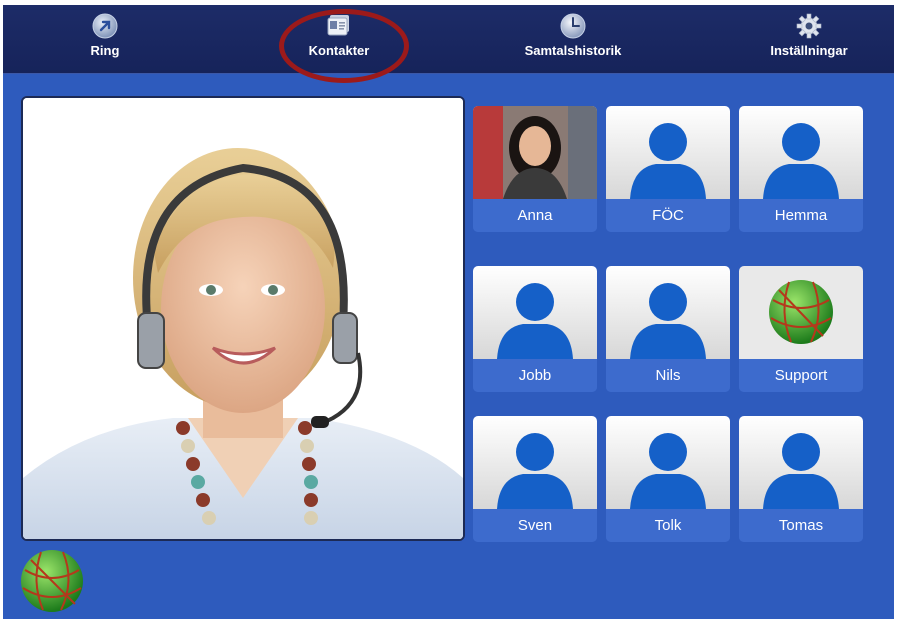 The height and width of the screenshot is (624, 900). I want to click on globe-icon, so click(801, 312).